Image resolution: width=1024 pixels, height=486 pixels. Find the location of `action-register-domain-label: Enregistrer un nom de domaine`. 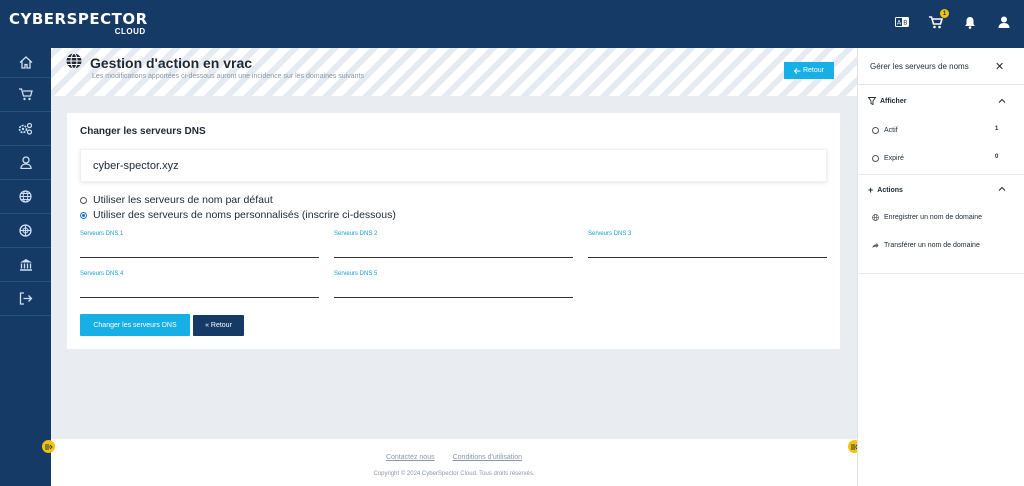

action-register-domain-label: Enregistrer un nom de domaine is located at coordinates (933, 217).